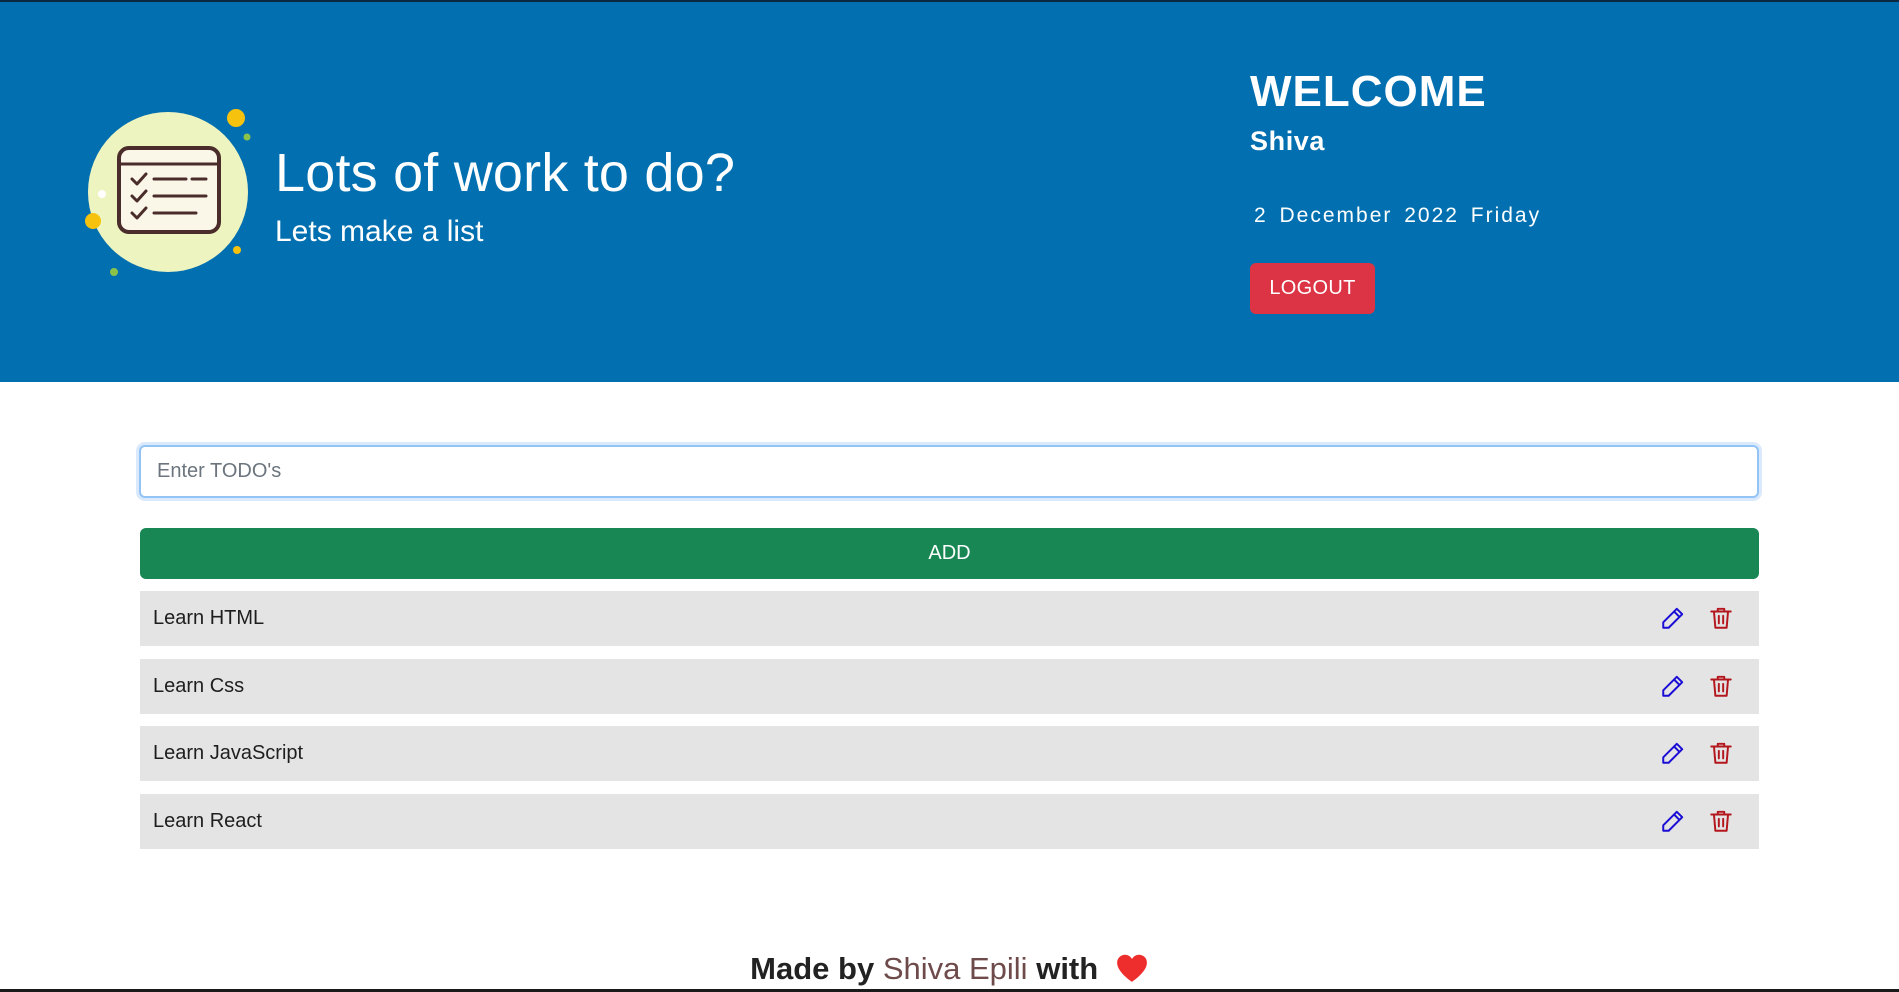 This screenshot has width=1899, height=992. Describe the element at coordinates (1067, 968) in the screenshot. I see `footer-with: with` at that location.